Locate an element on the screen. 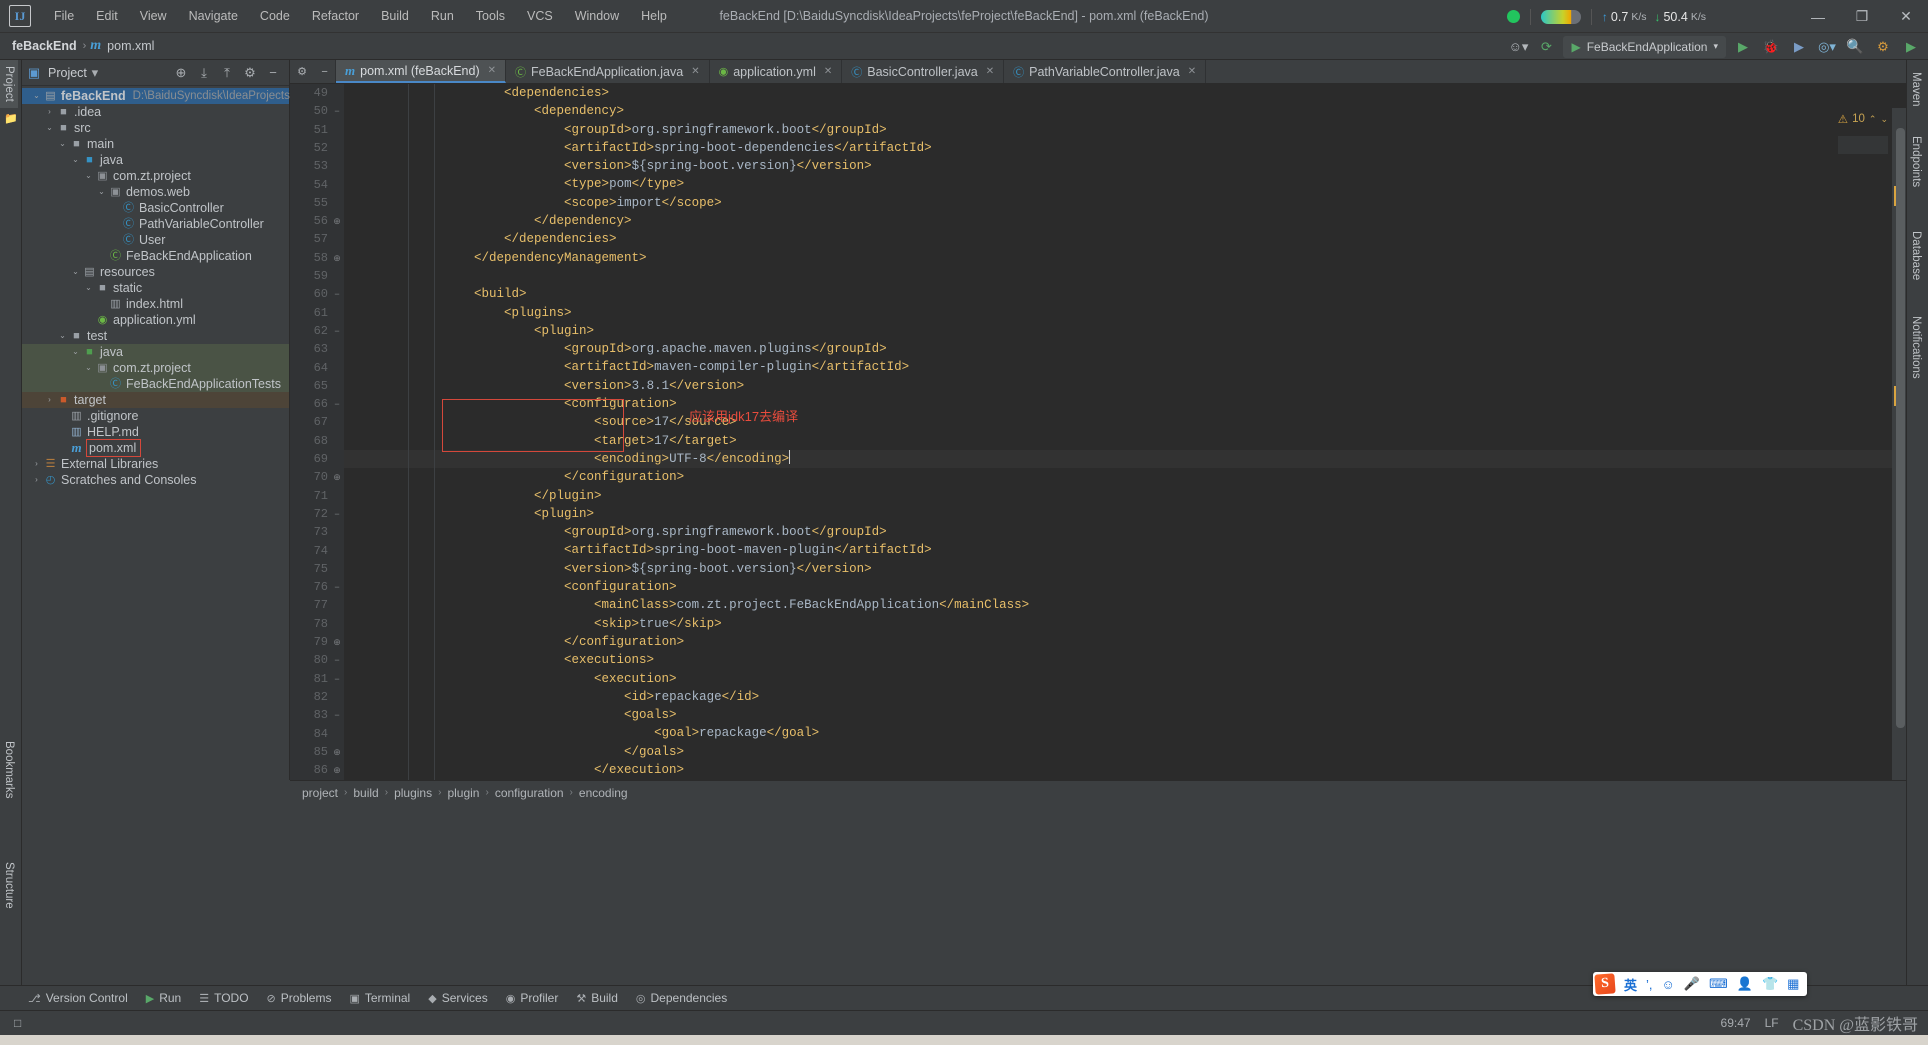 The width and height of the screenshot is (1928, 1045). collapse-all-icon: ⤒ is located at coordinates (227, 73).